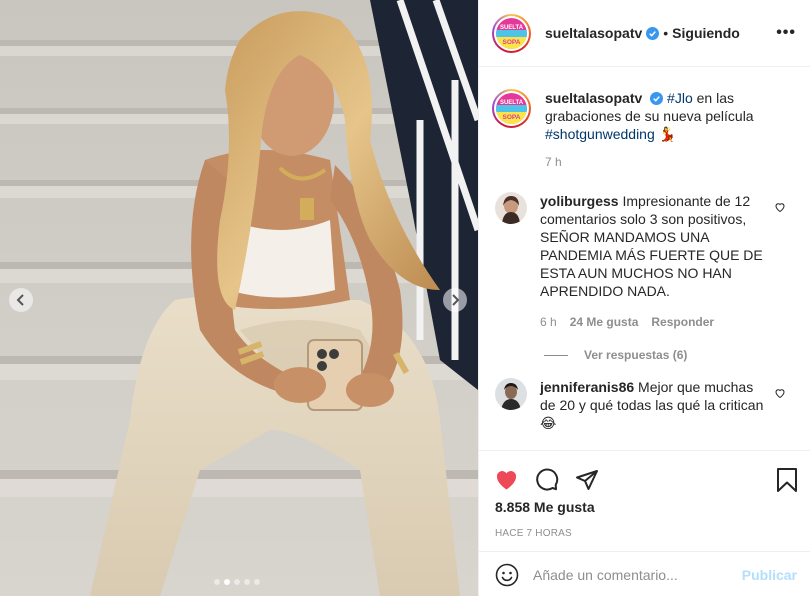 The image size is (810, 596). I want to click on avatar: SUELTA SOPA, so click(511, 33).